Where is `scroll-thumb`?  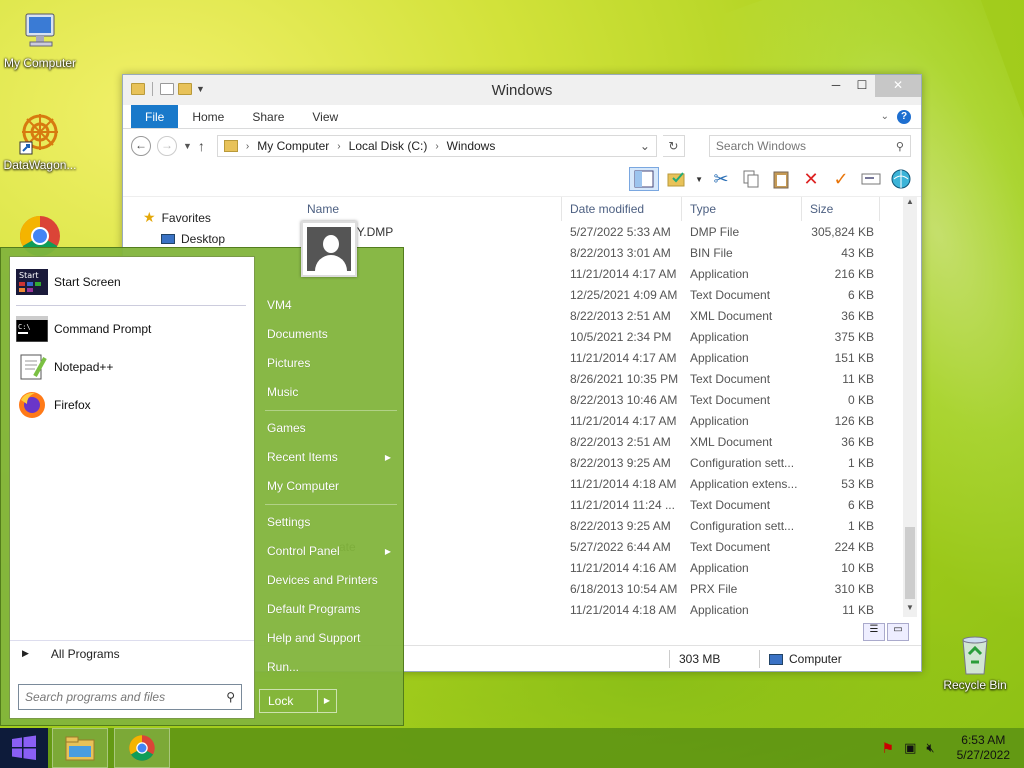 scroll-thumb is located at coordinates (910, 563).